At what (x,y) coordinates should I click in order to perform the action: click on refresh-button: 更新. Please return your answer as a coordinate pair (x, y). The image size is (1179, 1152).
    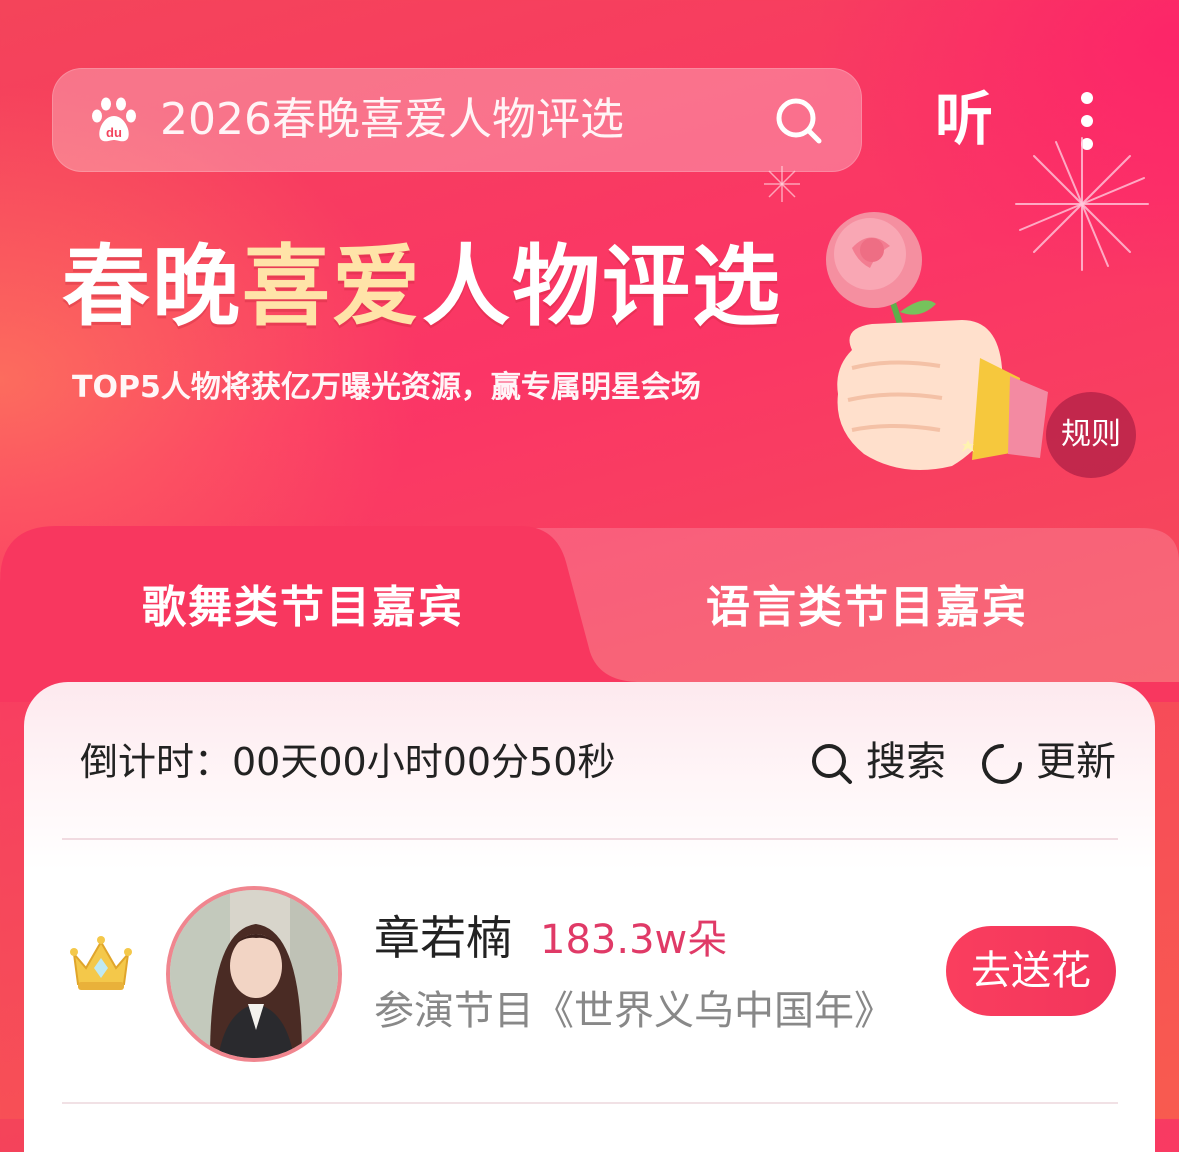
    Looking at the image, I should click on (1060, 762).